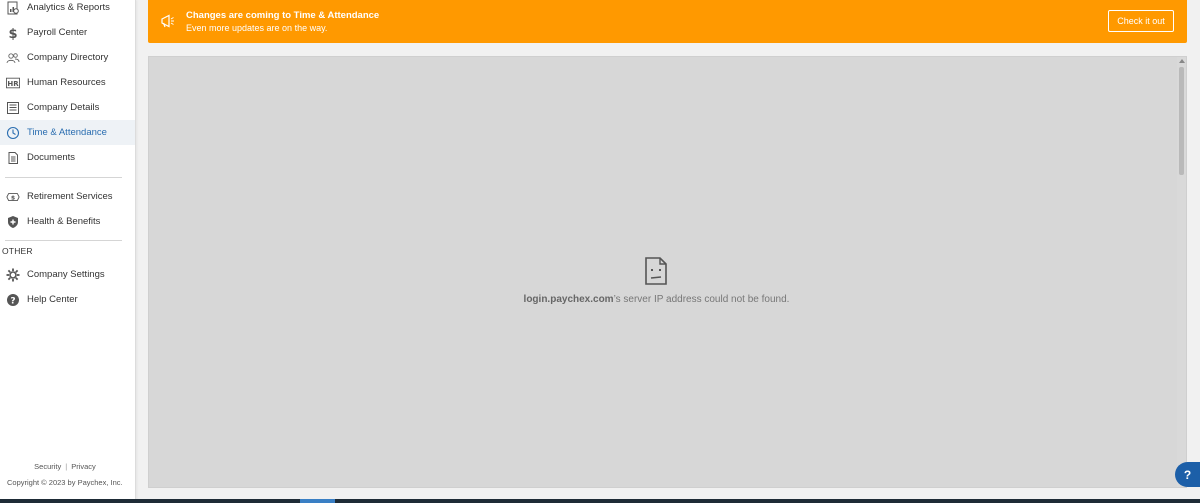  I want to click on sidebar-item-help-center: ? Help Center, so click(67, 299).